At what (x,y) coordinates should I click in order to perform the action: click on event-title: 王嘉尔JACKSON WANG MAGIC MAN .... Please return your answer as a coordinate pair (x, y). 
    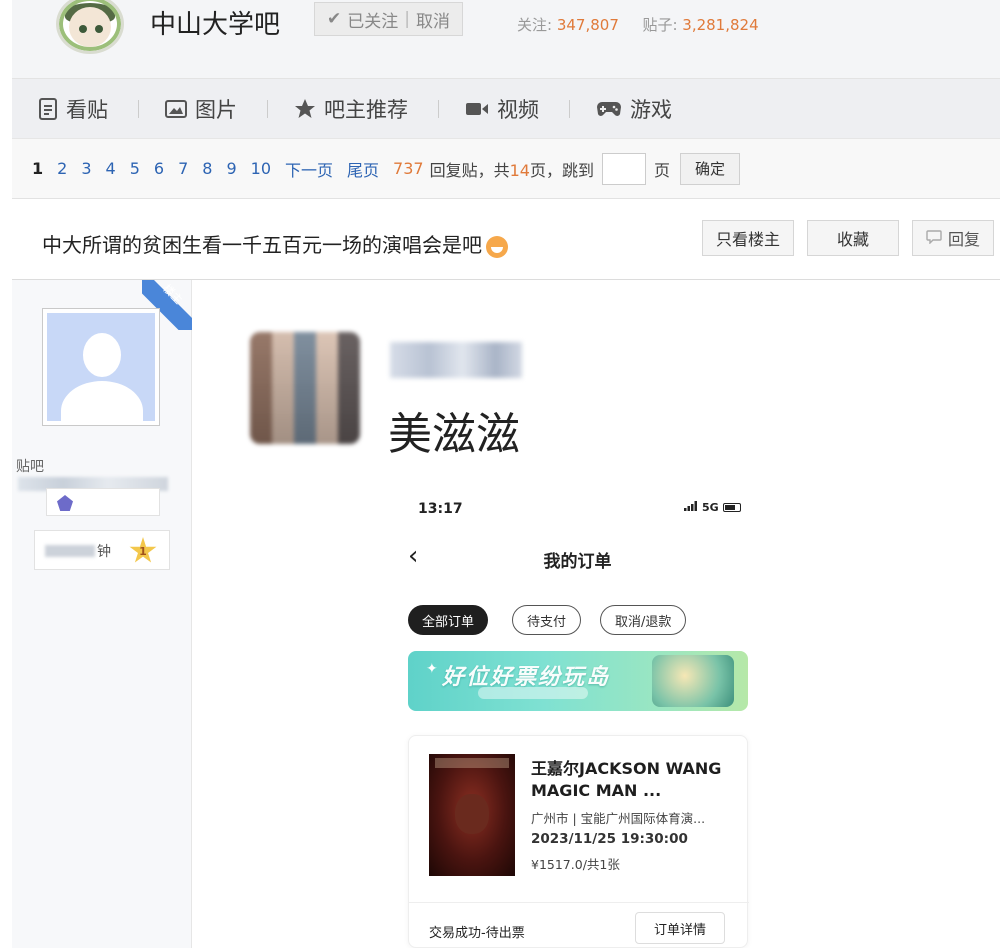
    Looking at the image, I should click on (626, 779).